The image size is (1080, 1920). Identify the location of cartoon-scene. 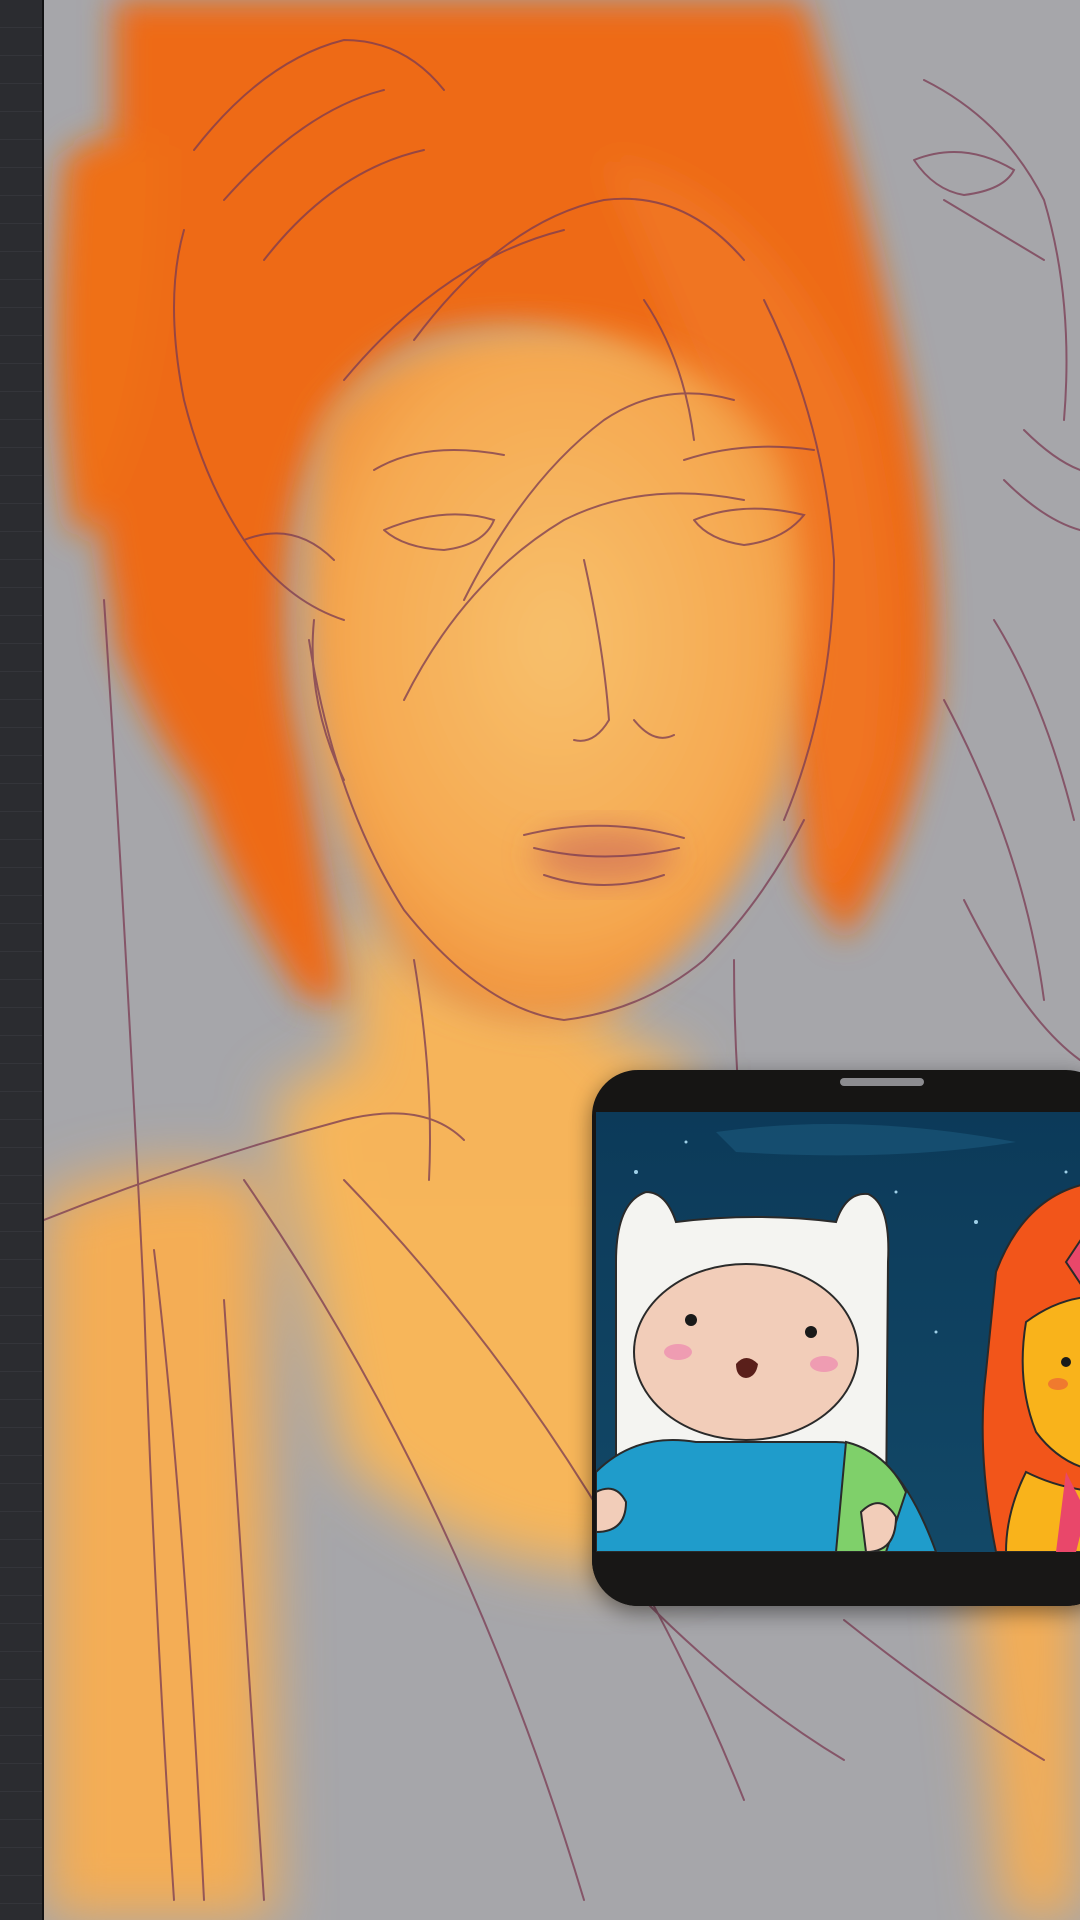
(838, 1332).